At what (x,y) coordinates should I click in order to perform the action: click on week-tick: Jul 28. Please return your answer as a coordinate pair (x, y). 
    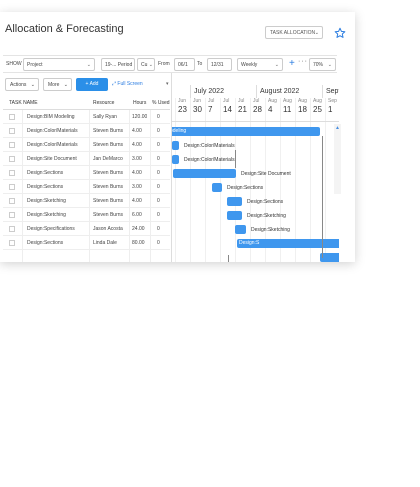
    Looking at the image, I should click on (257, 106).